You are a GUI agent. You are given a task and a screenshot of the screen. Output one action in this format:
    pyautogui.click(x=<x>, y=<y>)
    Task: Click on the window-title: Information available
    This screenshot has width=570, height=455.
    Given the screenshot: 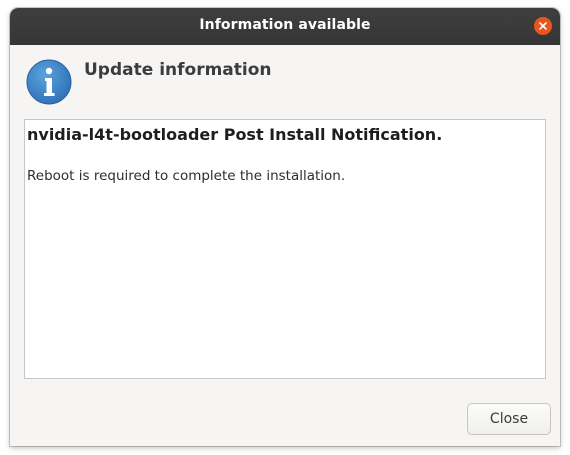 What is the action you would take?
    pyautogui.click(x=285, y=25)
    